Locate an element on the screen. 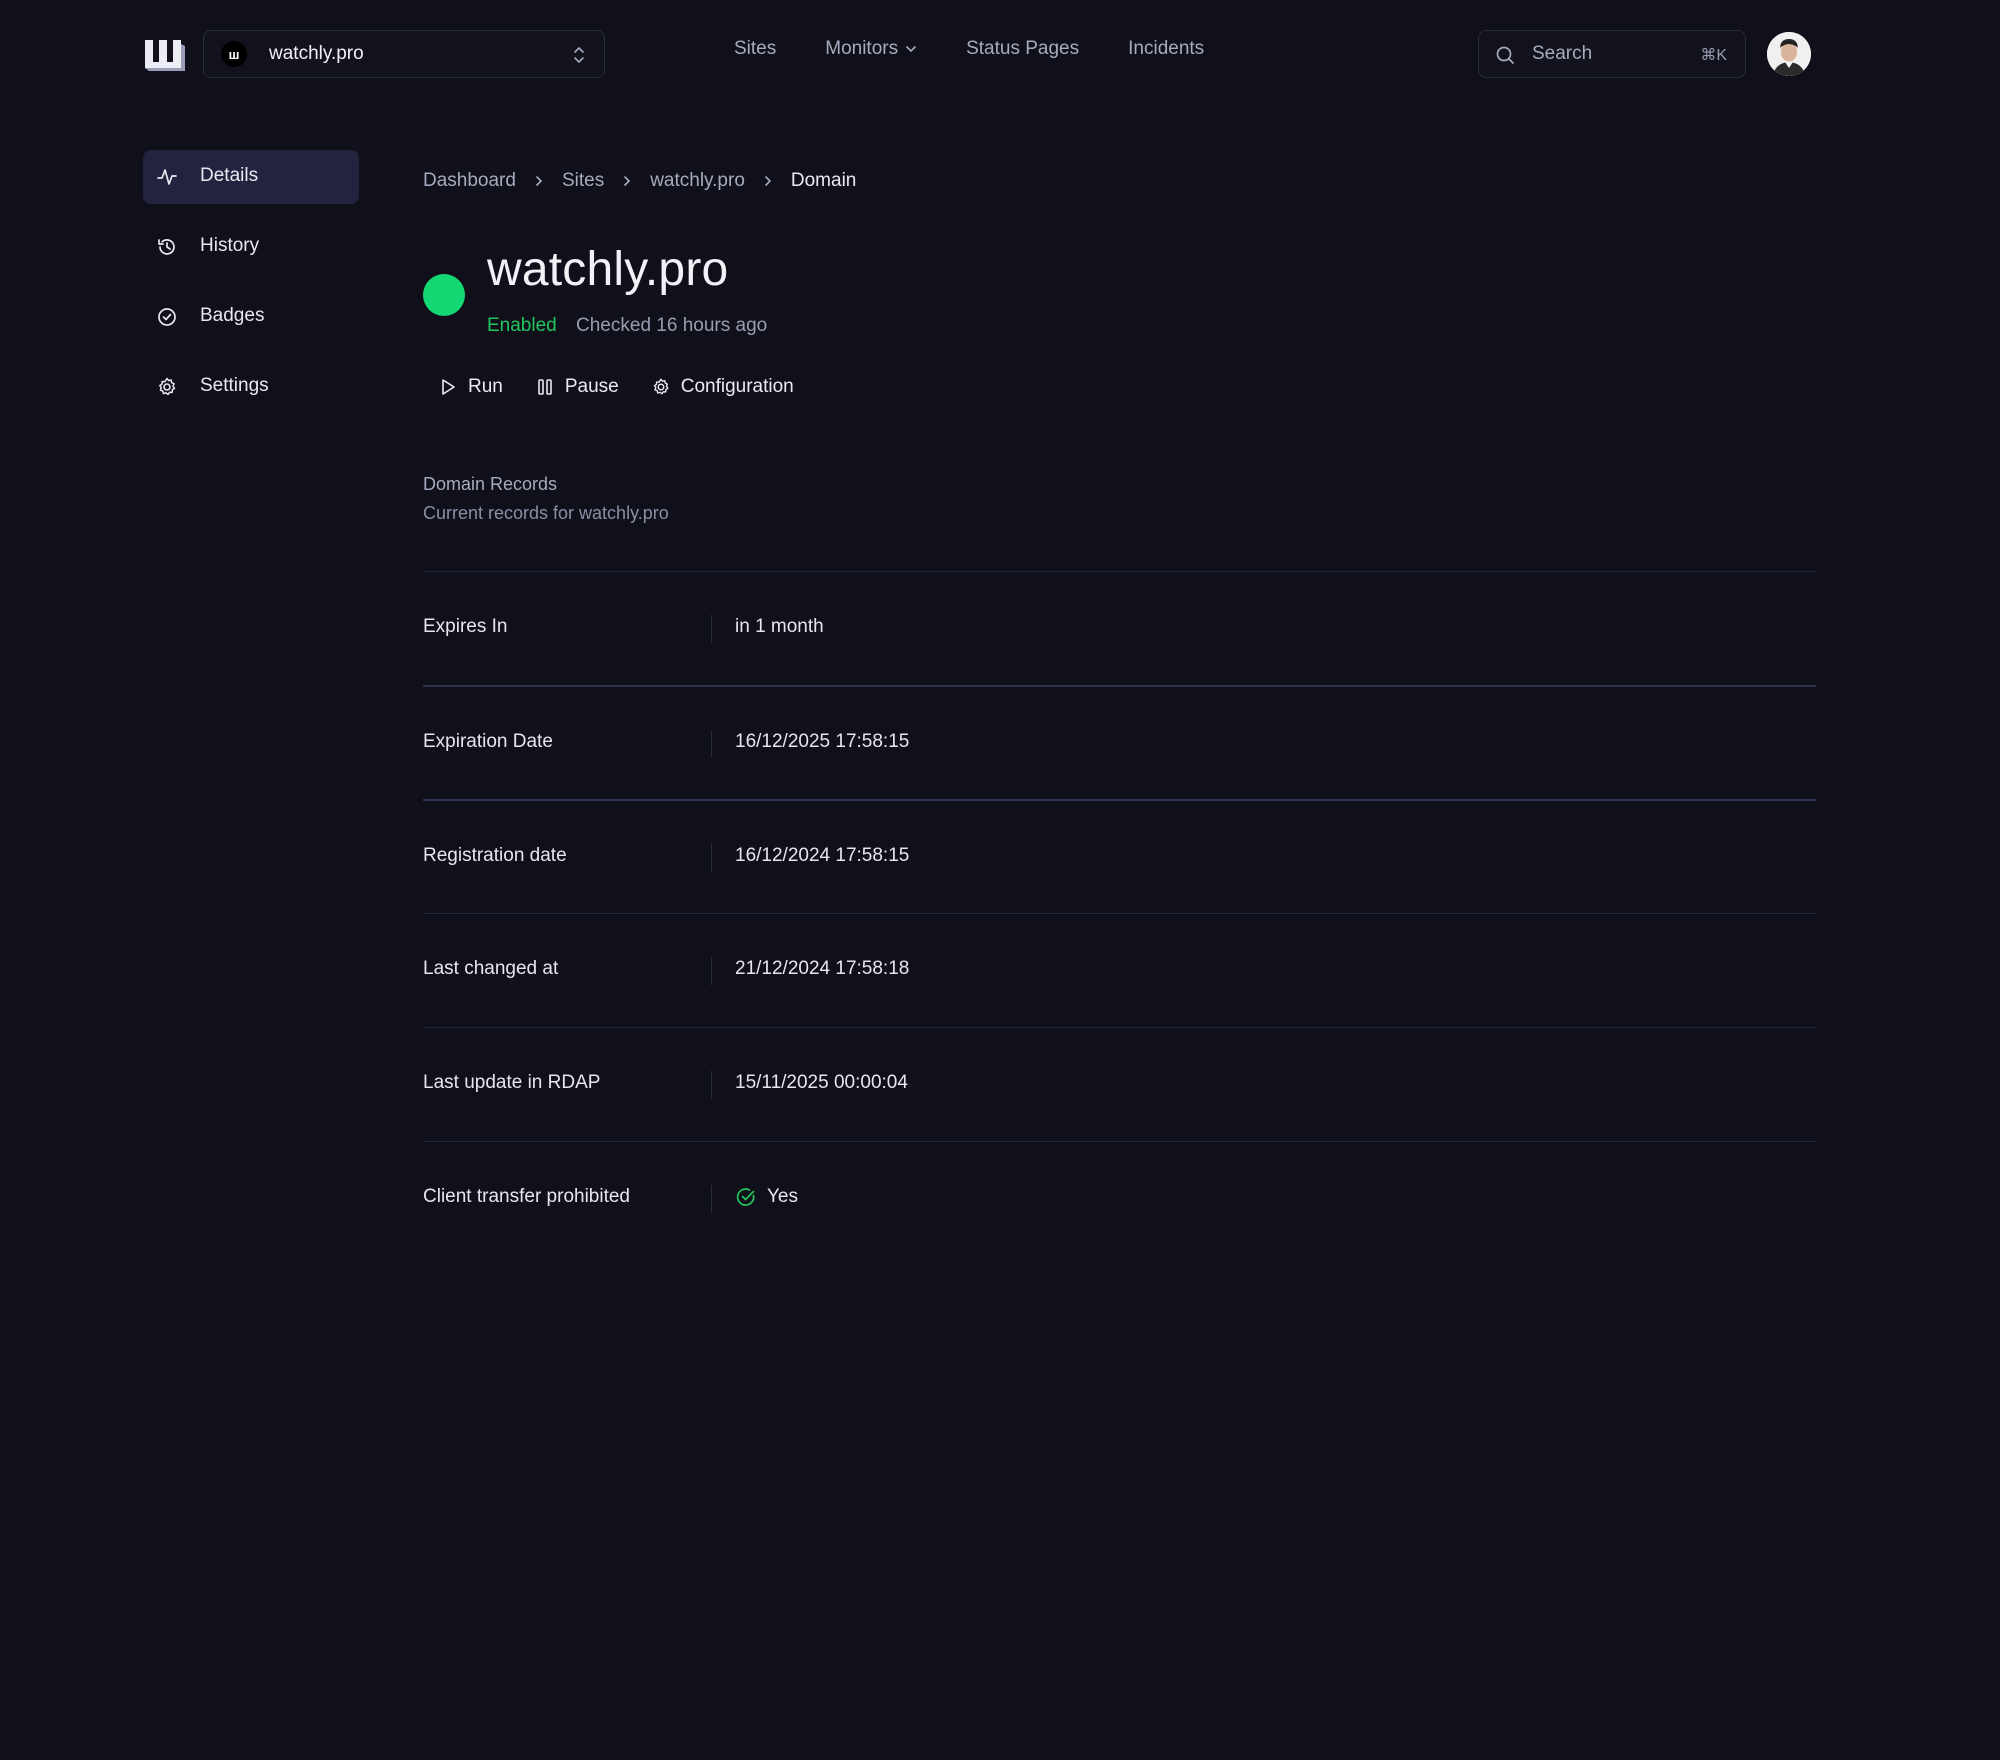 The height and width of the screenshot is (1760, 2000). sidebar-item-label: History is located at coordinates (230, 245).